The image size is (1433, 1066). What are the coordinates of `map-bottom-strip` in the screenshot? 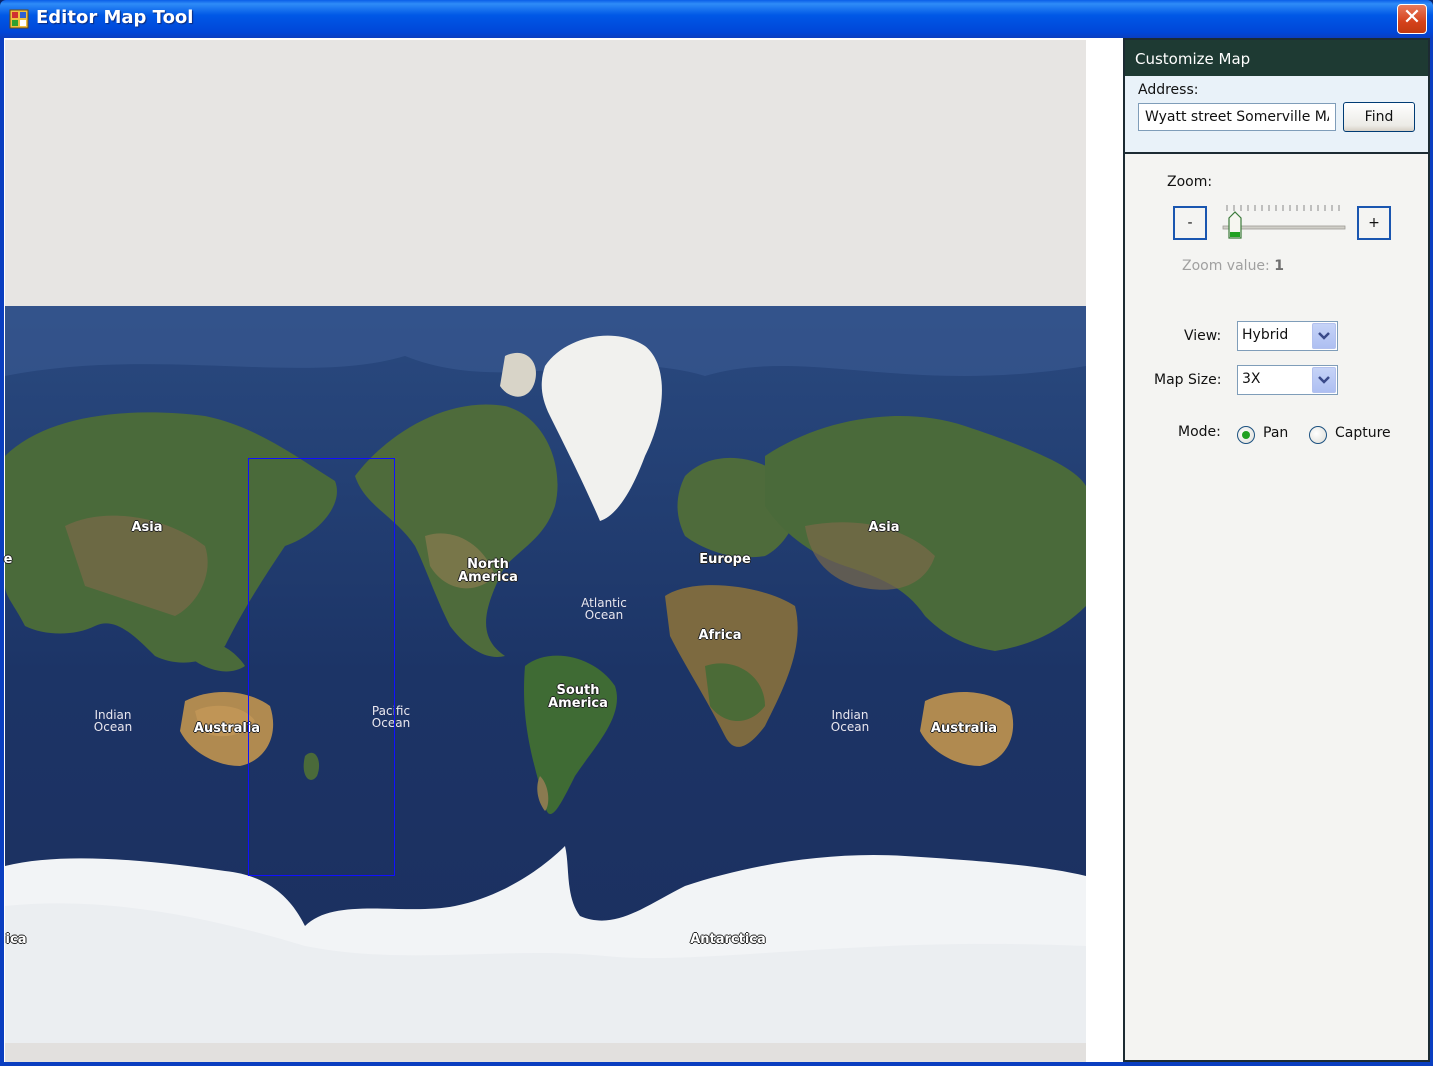 It's located at (545, 1052).